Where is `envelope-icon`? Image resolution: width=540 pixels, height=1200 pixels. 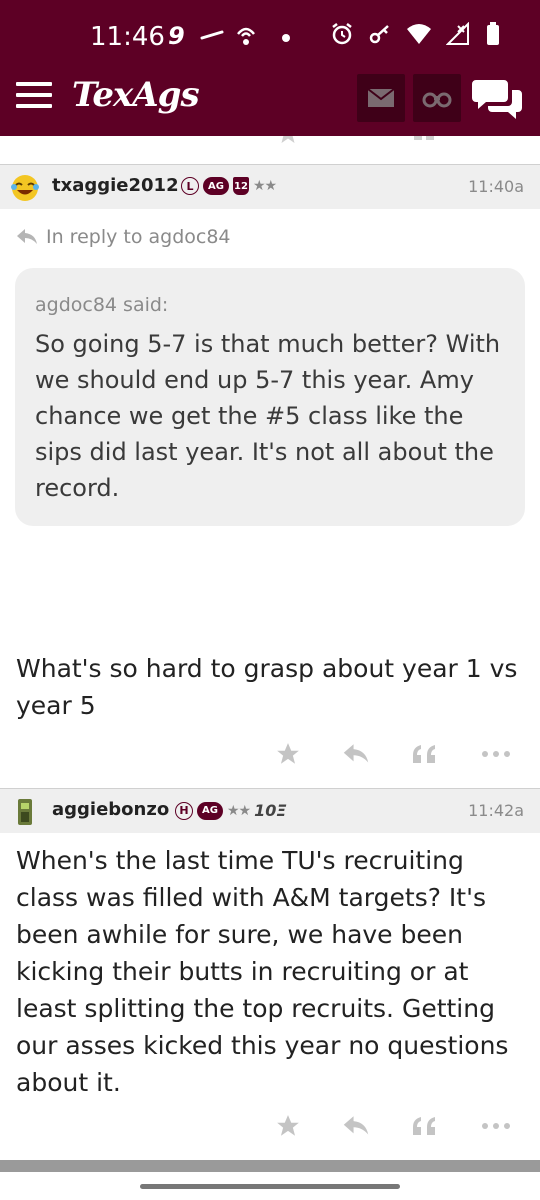 envelope-icon is located at coordinates (381, 97).